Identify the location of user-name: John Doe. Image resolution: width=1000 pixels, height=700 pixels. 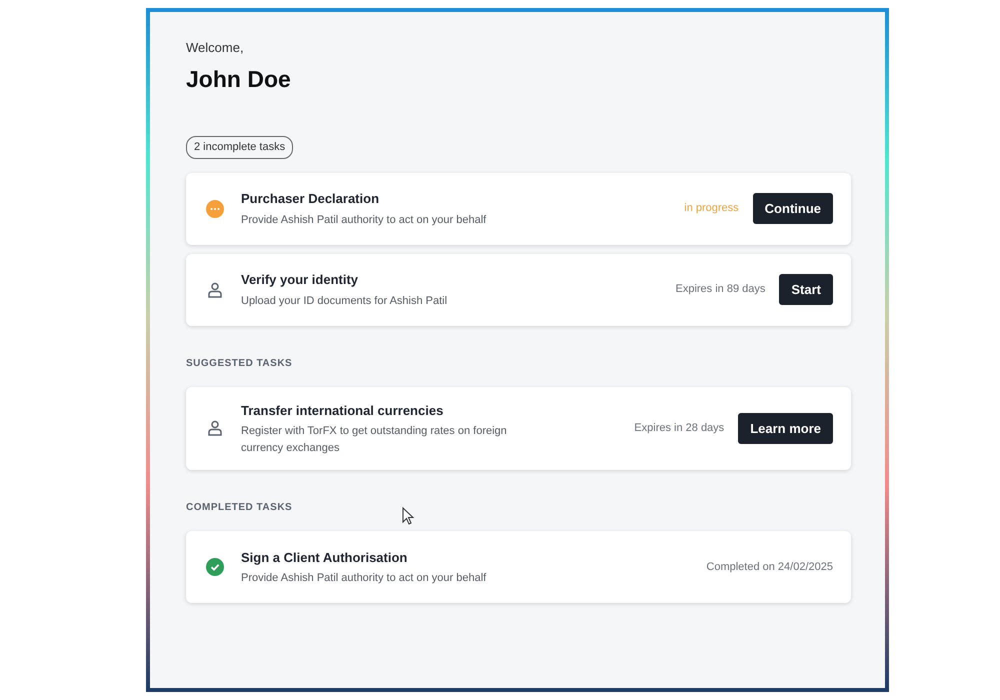
(239, 79).